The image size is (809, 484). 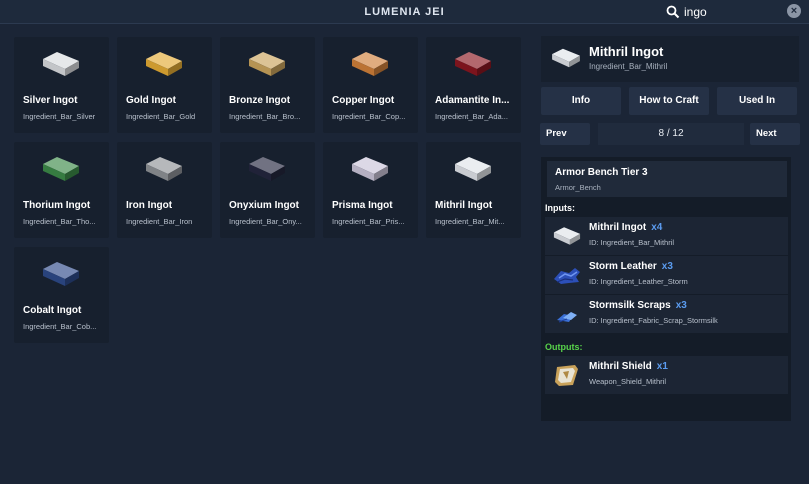 I want to click on info-button: Info, so click(x=581, y=101).